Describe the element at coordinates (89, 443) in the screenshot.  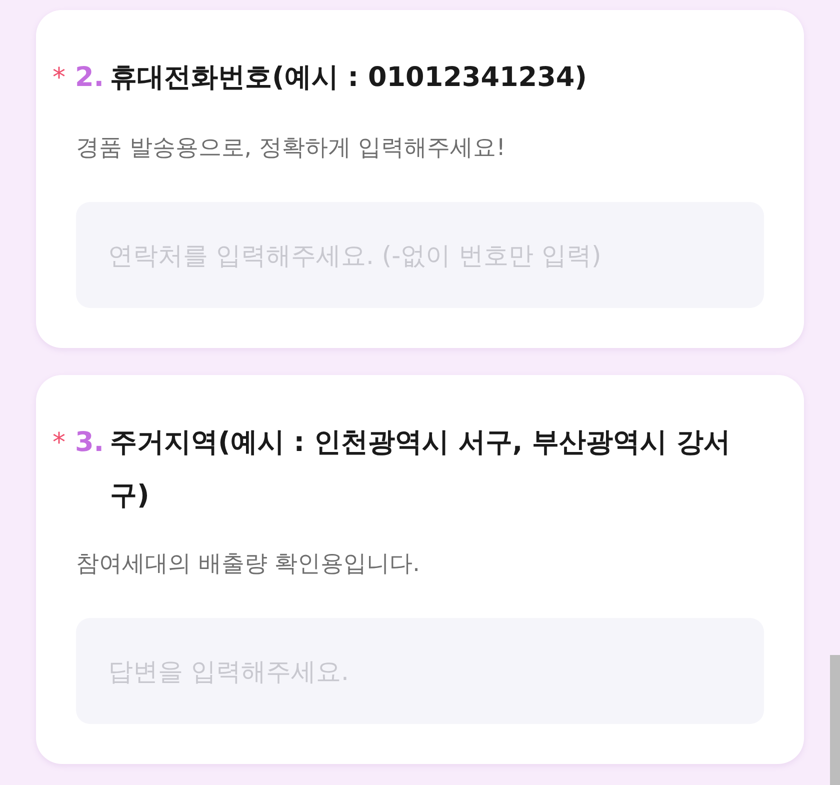
I see `question-number: 3.` at that location.